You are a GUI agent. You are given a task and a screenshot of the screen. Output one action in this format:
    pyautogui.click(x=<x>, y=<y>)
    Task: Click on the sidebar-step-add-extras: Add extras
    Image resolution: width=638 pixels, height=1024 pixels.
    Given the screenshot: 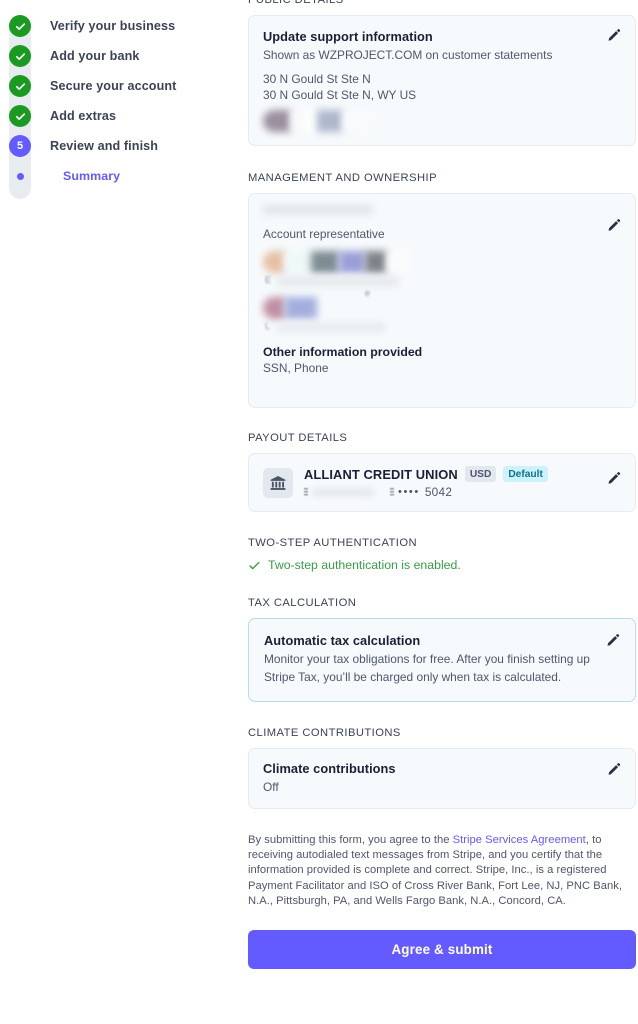 What is the action you would take?
    pyautogui.click(x=128, y=116)
    